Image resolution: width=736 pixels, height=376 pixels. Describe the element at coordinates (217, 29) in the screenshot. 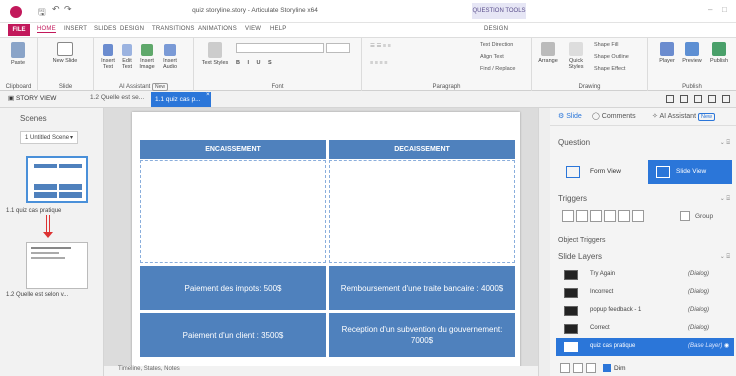

I see `tab-animations: ANIMATIONS` at that location.